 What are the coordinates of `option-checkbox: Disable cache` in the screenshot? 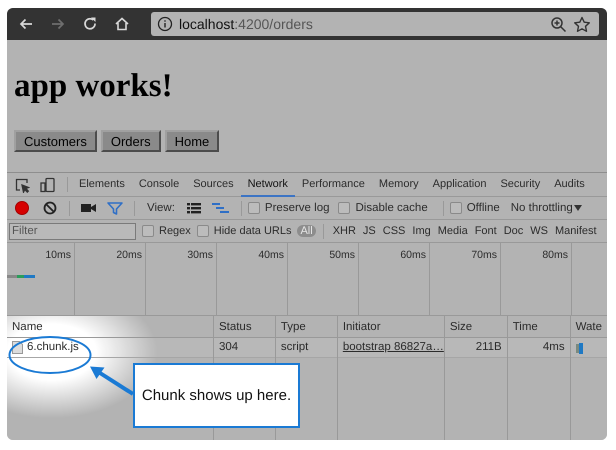 It's located at (383, 208).